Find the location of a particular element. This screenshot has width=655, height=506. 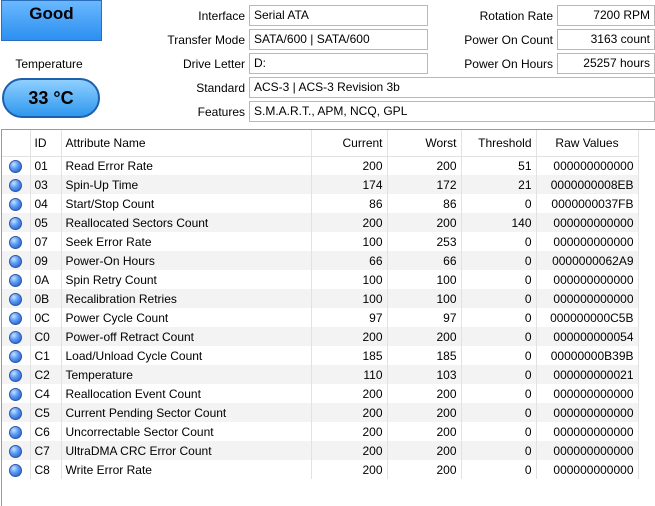

health-status-button: Good is located at coordinates (51, 20).